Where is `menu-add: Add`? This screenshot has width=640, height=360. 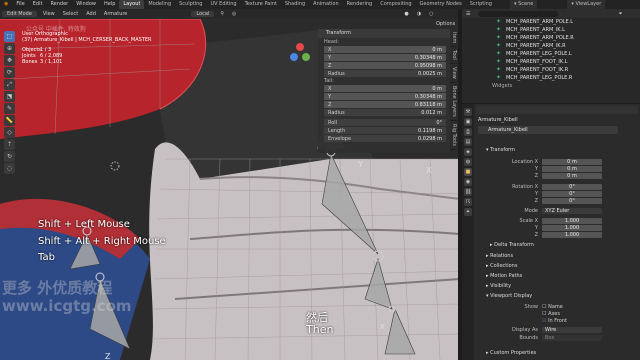
menu-add: Add is located at coordinates (91, 14).